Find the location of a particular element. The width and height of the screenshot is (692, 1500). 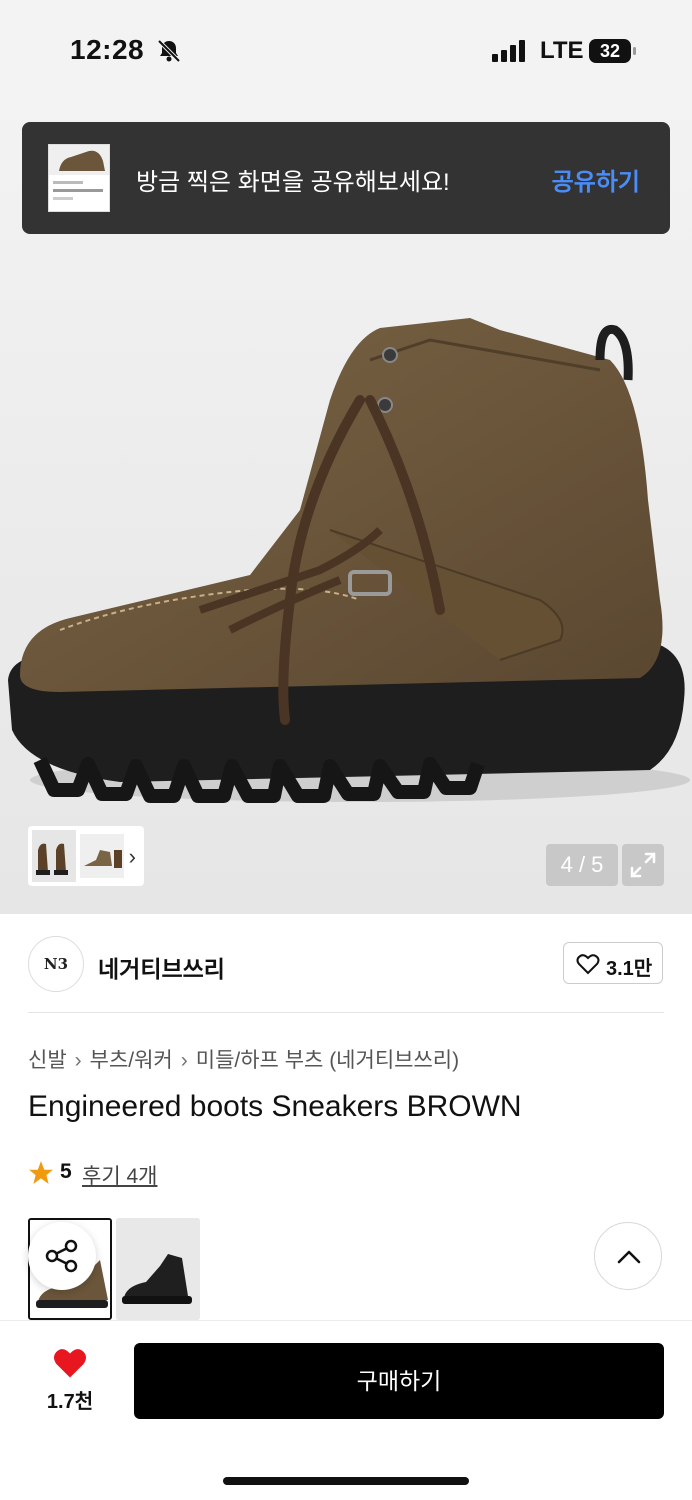

breadcrumb-item: 신발 is located at coordinates (47, 1060).